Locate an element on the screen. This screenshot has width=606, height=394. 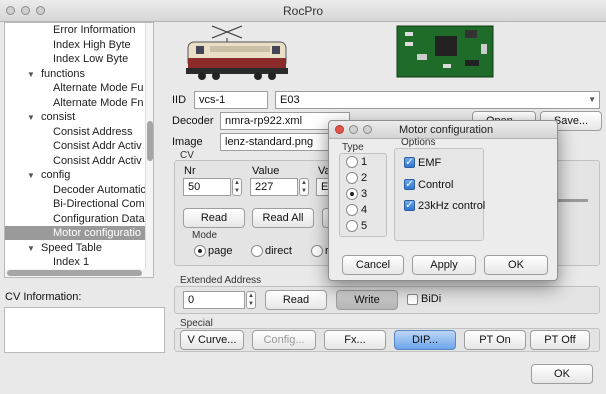
tree-vertical-thumb is located at coordinates (150, 141).